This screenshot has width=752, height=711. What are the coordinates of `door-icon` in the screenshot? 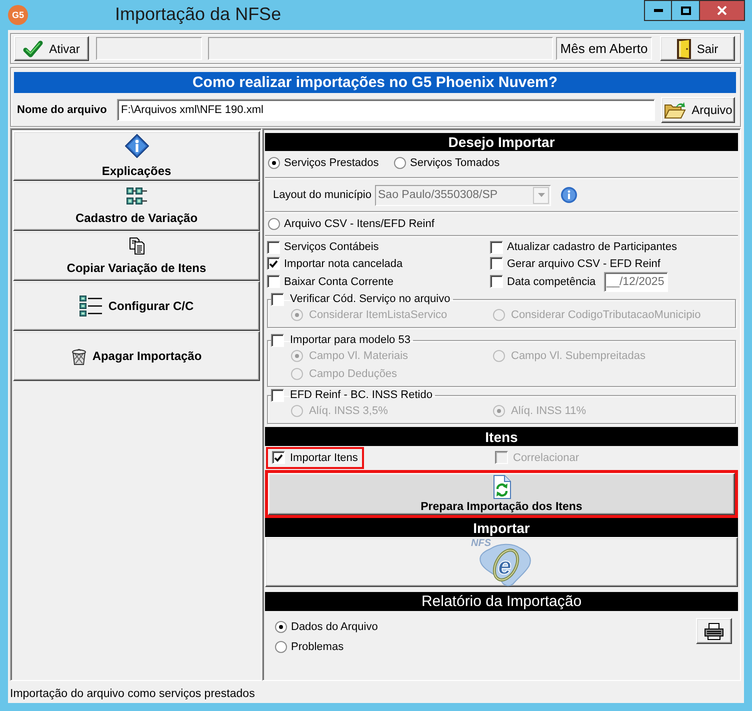 It's located at (683, 48).